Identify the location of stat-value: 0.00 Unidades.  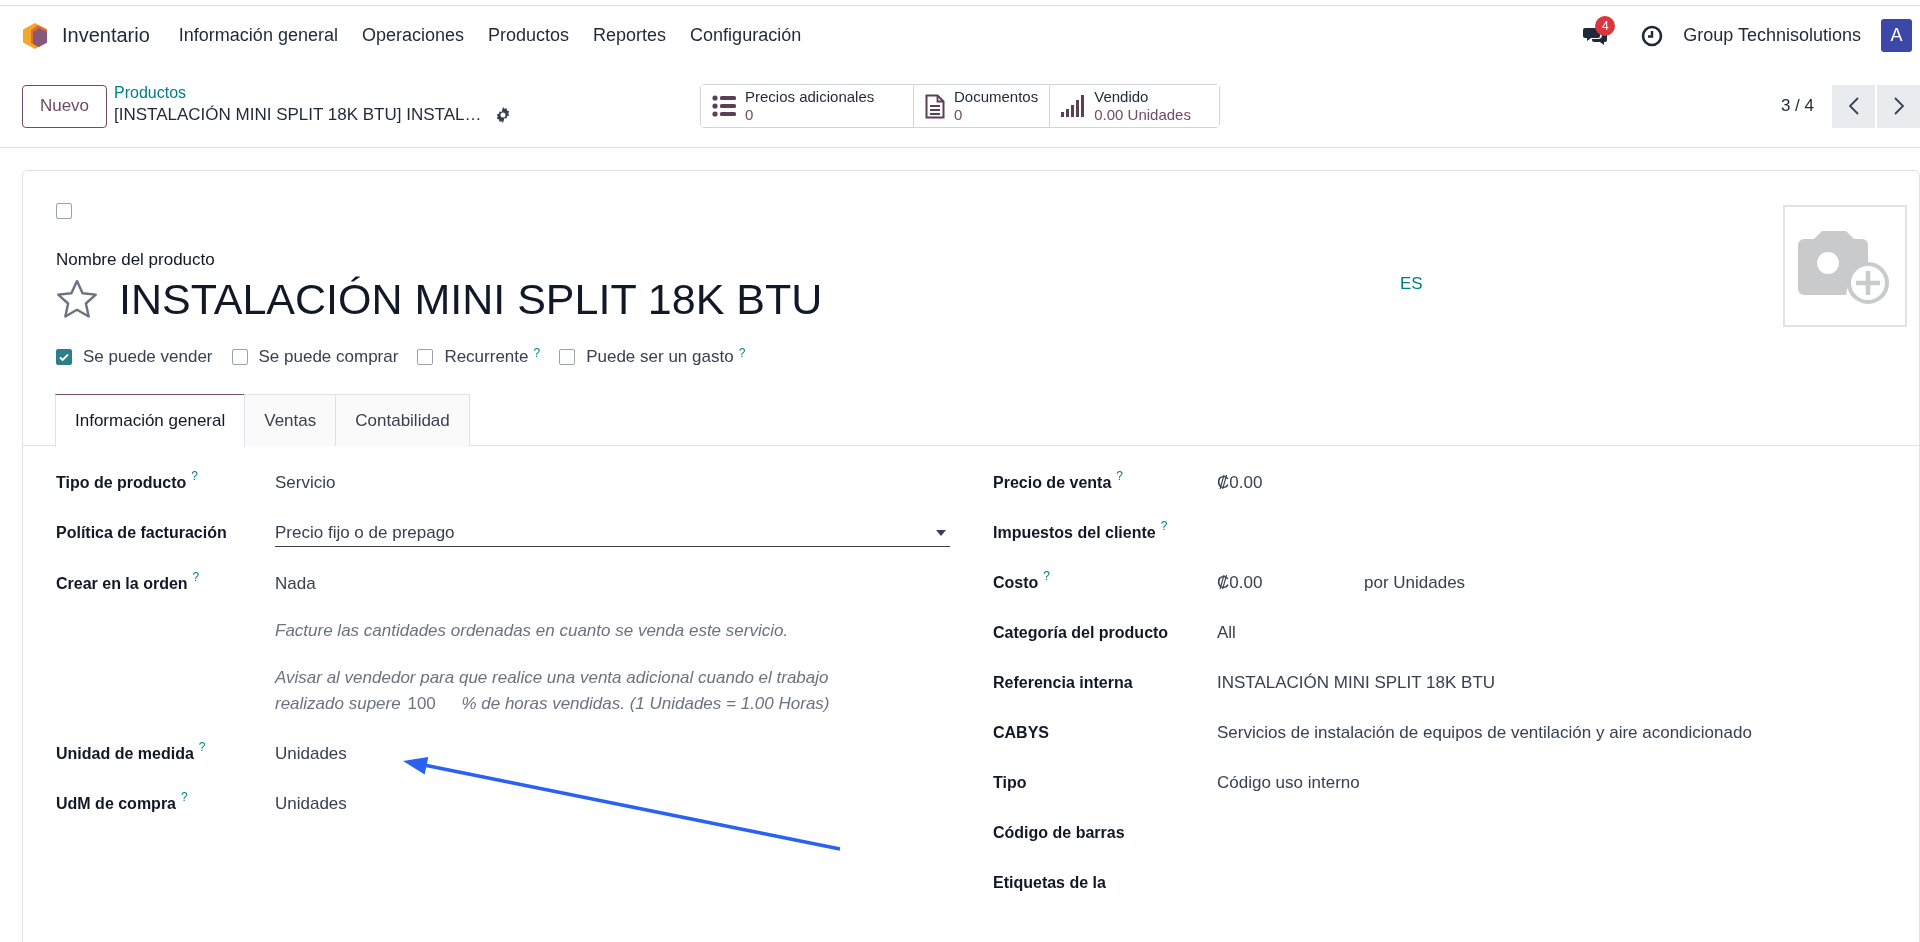
(1142, 114).